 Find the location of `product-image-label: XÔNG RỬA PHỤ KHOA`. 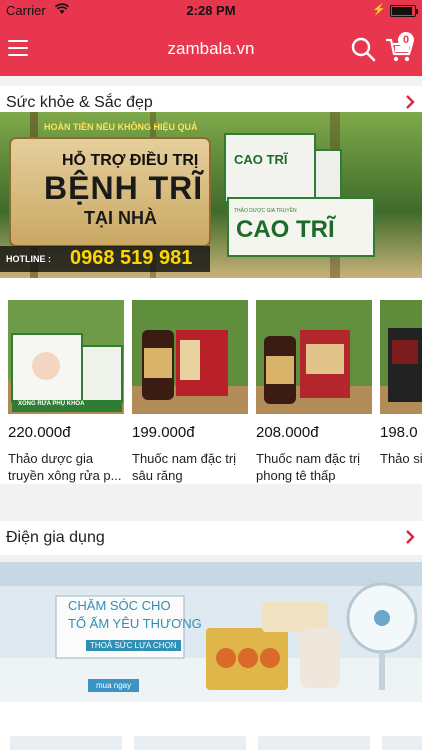

product-image-label: XÔNG RỬA PHỤ KHOA is located at coordinates (51, 404).